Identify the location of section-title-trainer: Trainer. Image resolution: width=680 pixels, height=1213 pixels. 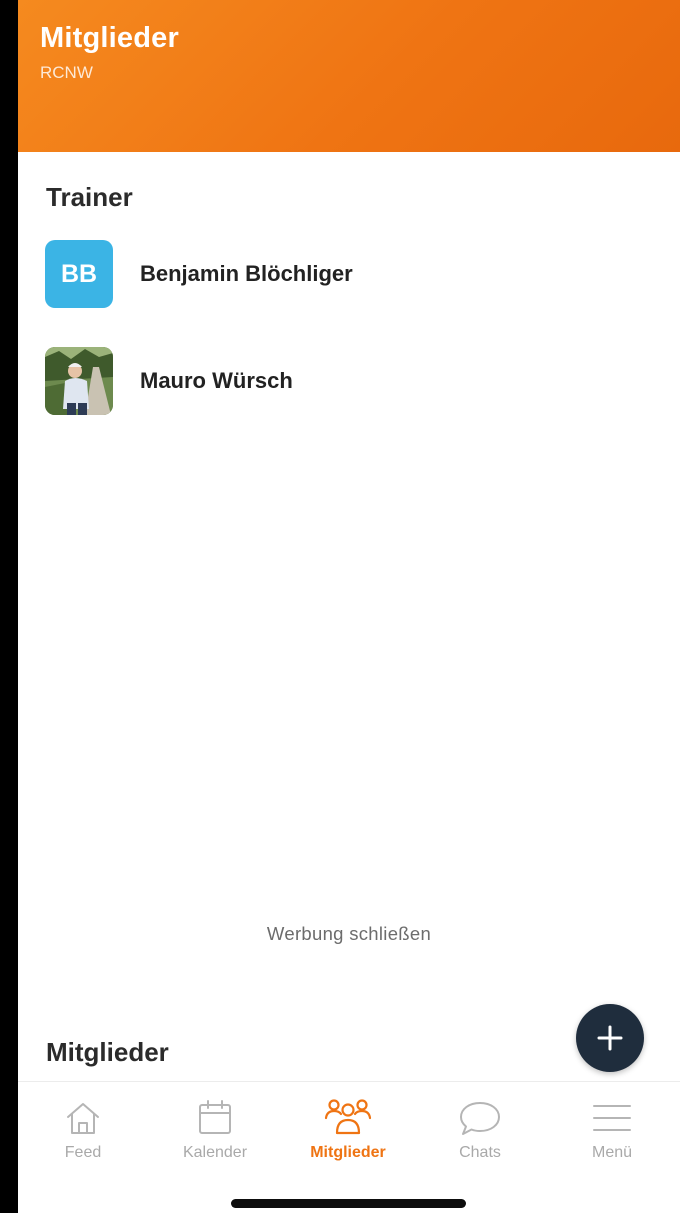
(89, 197).